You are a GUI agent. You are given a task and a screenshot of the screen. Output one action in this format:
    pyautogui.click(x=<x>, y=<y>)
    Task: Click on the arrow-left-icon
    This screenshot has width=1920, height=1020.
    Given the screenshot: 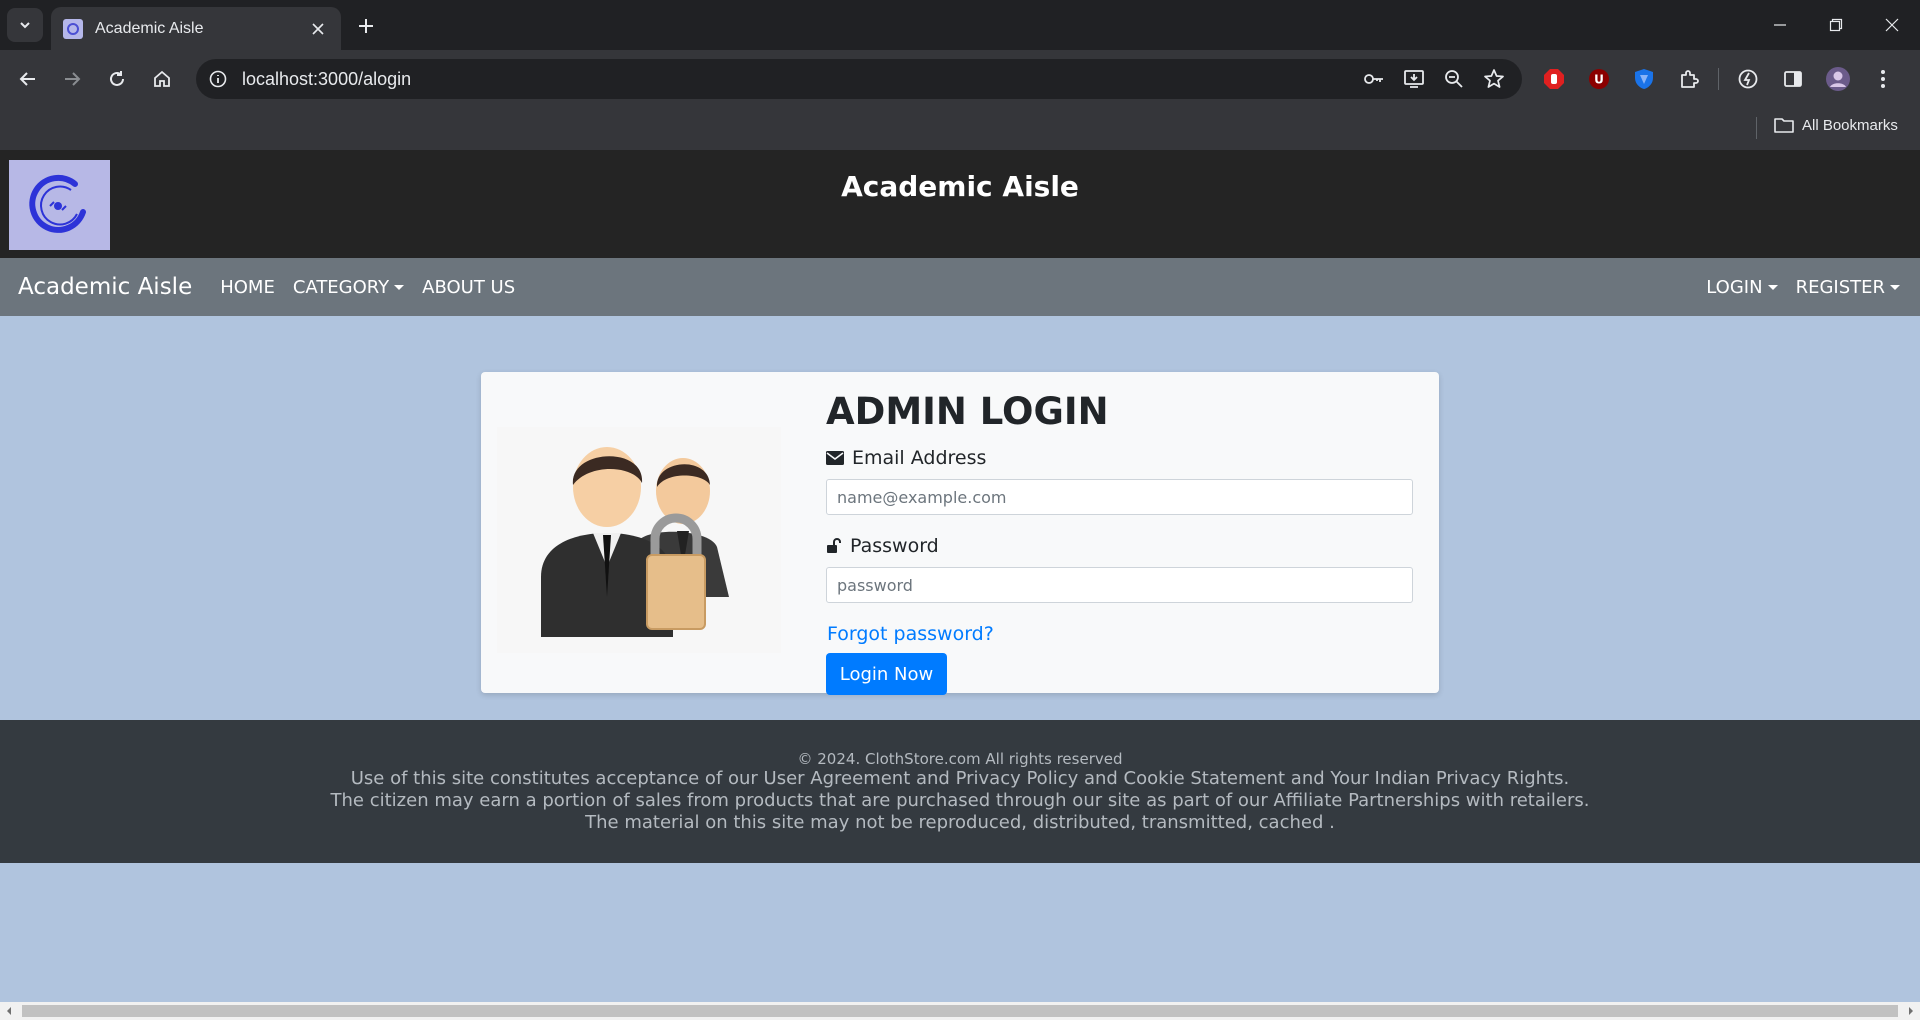 What is the action you would take?
    pyautogui.click(x=27, y=79)
    